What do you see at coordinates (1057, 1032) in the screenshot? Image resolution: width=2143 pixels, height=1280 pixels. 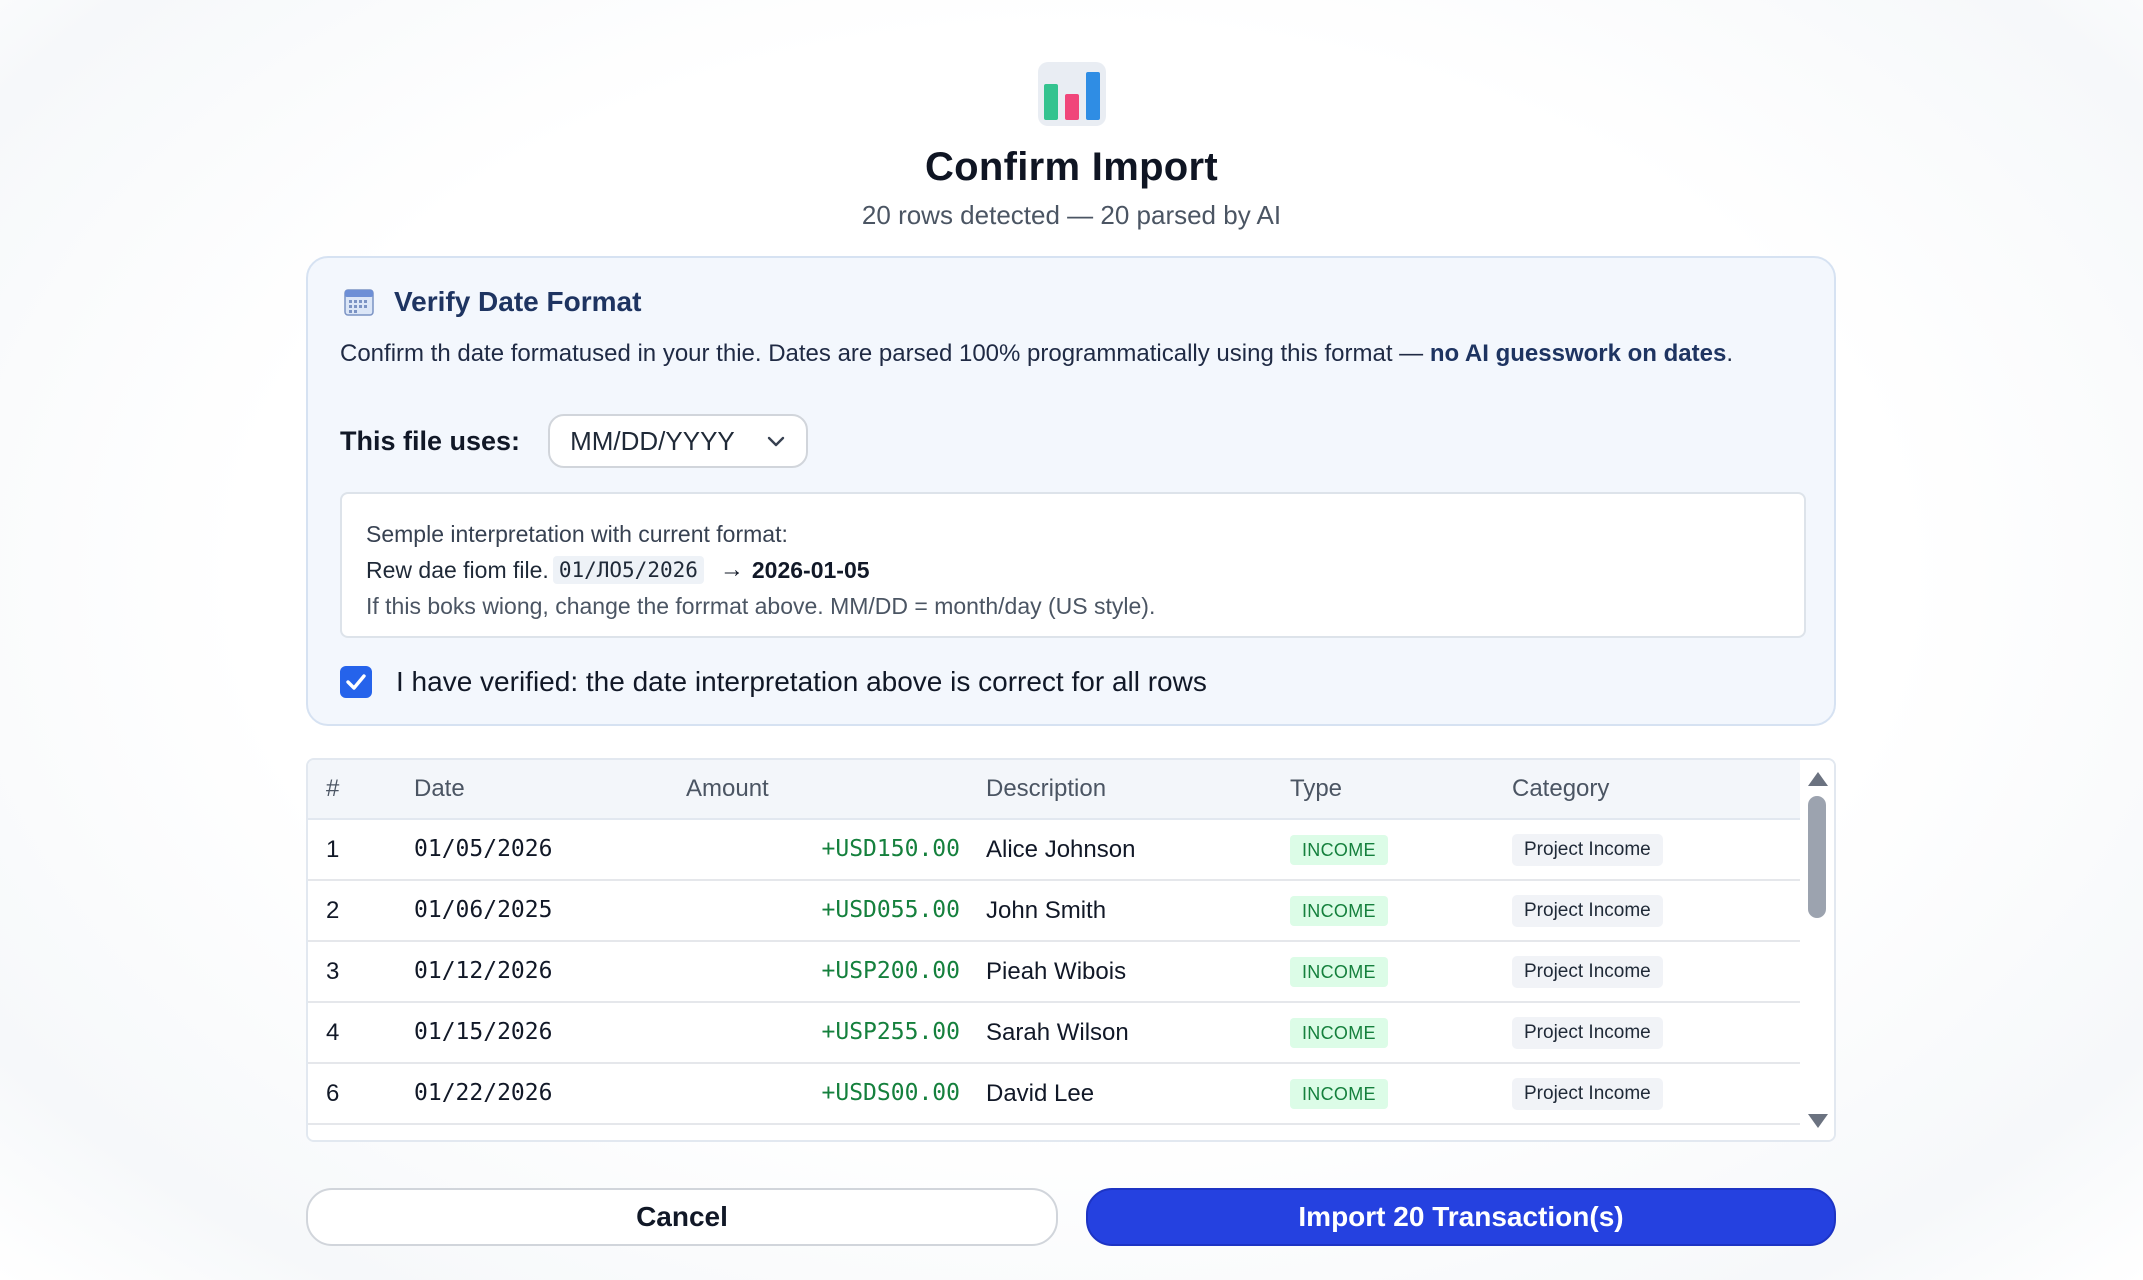 I see `row-description: Sarah Wilson` at bounding box center [1057, 1032].